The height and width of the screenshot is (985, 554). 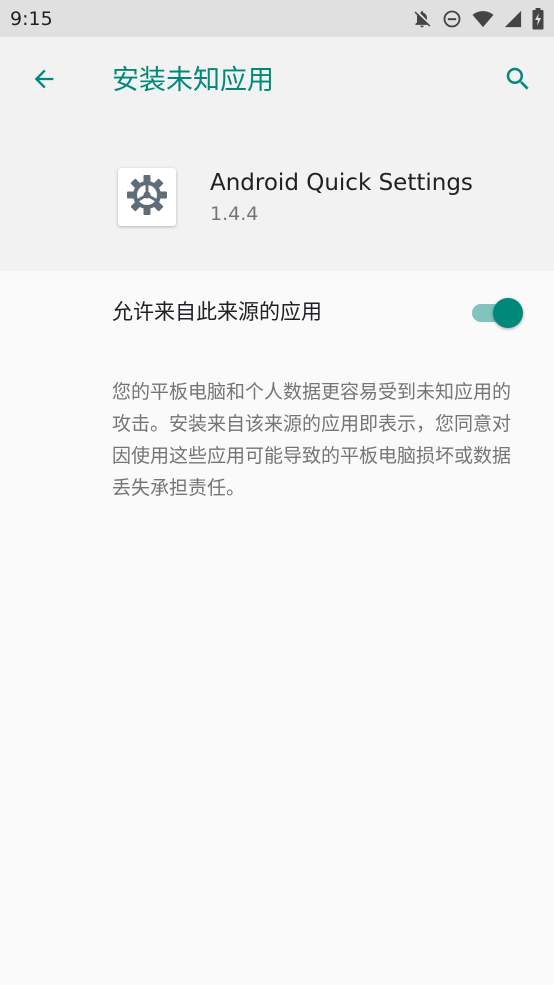 I want to click on page-title: 安装未知应用, so click(x=193, y=80).